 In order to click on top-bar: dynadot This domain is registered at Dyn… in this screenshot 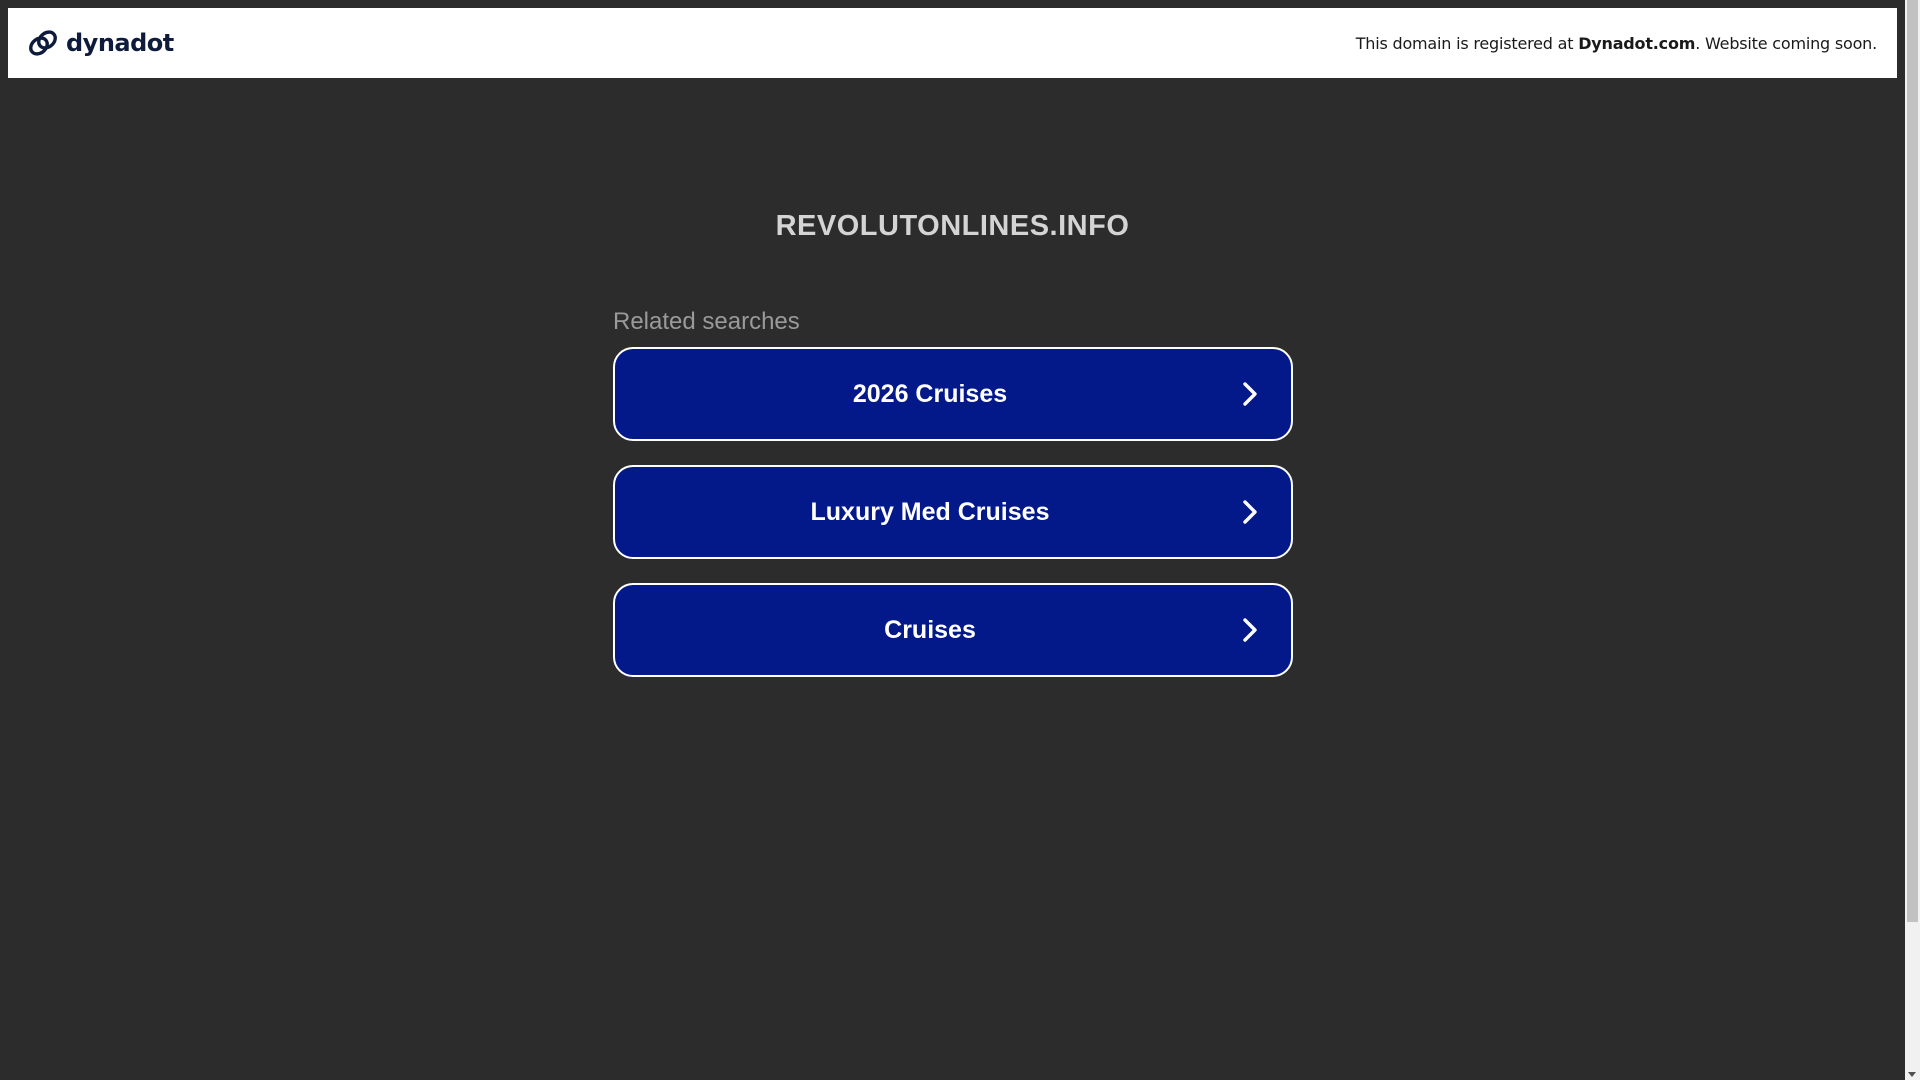, I will do `click(952, 43)`.